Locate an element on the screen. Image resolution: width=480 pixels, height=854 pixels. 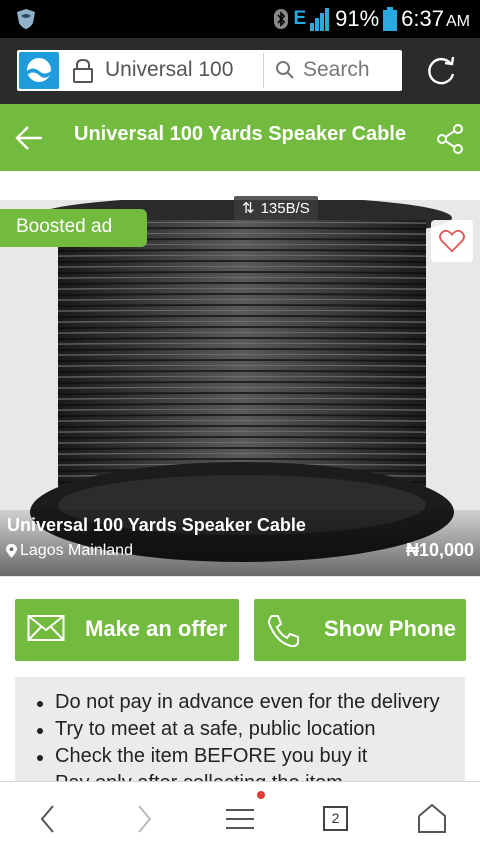
forward-icon is located at coordinates (144, 819).